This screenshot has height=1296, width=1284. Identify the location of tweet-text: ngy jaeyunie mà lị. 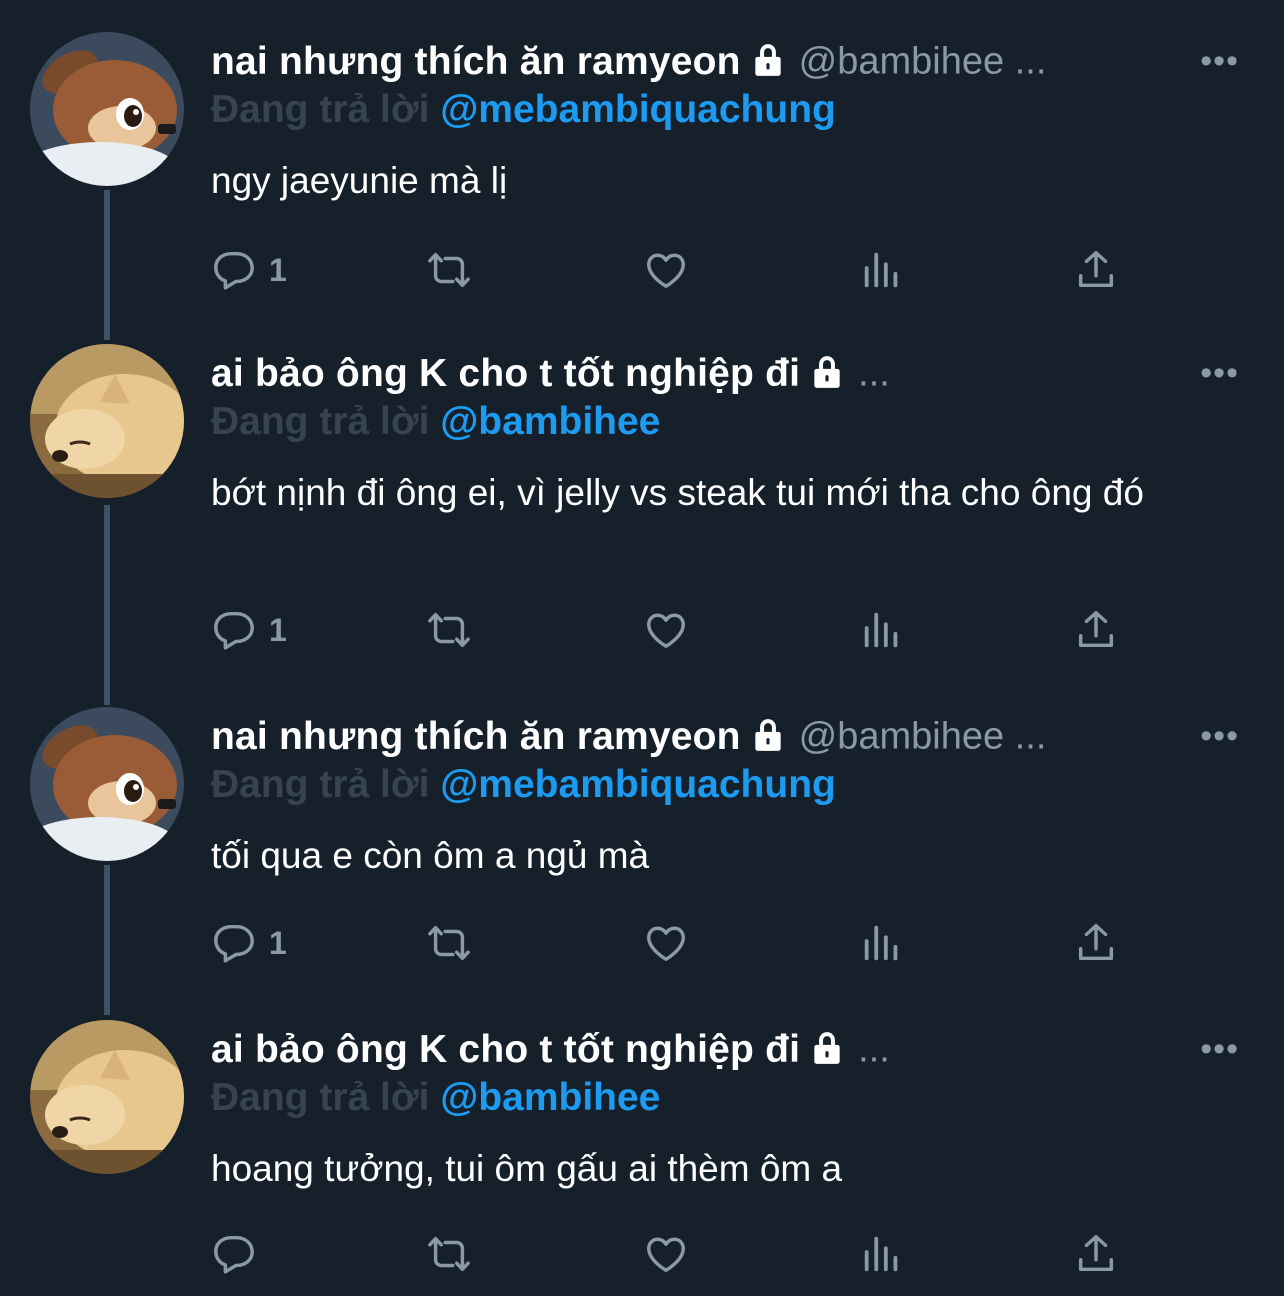
(359, 180).